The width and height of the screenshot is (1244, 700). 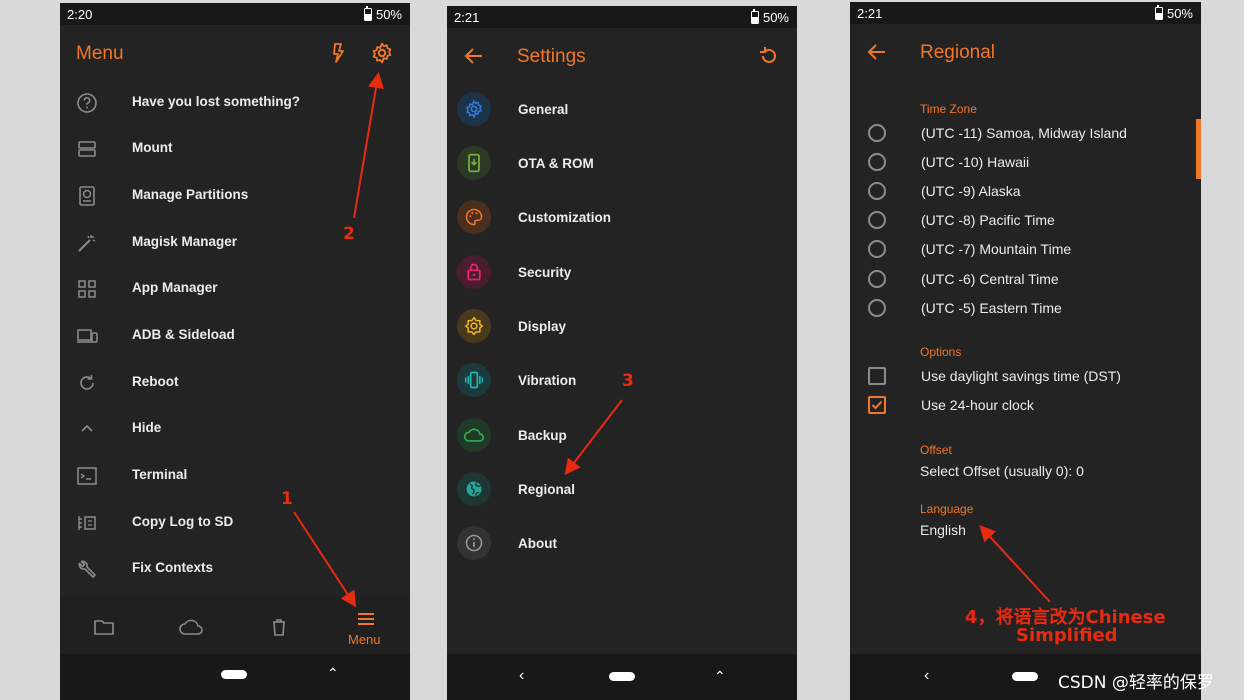 I want to click on language-section-header: Language, so click(x=947, y=509).